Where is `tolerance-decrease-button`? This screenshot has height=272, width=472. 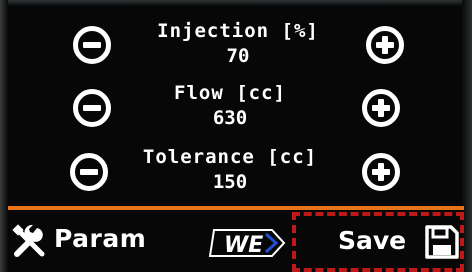
tolerance-decrease-button is located at coordinates (89, 172).